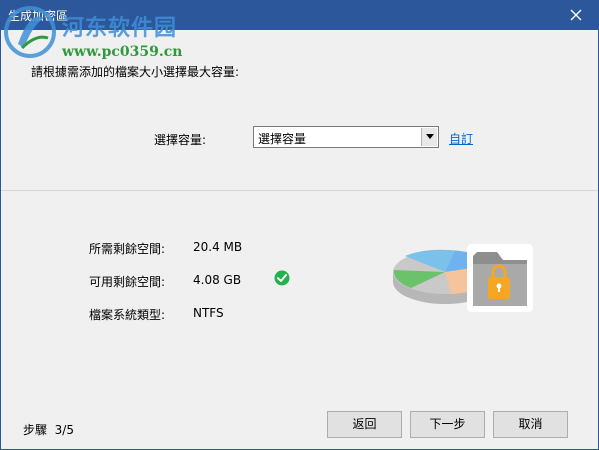 Image resolution: width=599 pixels, height=450 pixels. I want to click on capacity-dropdown: 選擇容量, so click(346, 137).